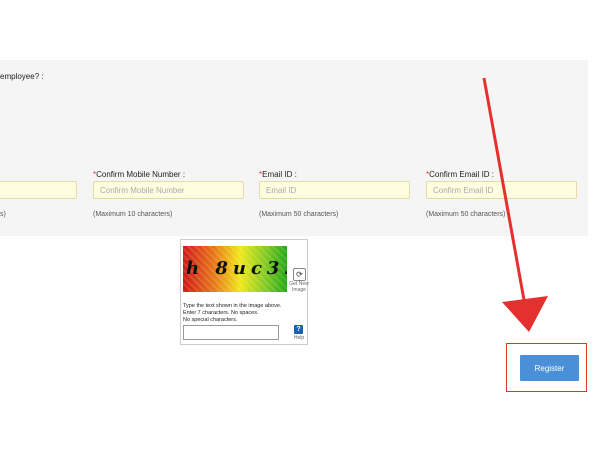  Describe the element at coordinates (549, 368) in the screenshot. I see `register-button: Register` at that location.